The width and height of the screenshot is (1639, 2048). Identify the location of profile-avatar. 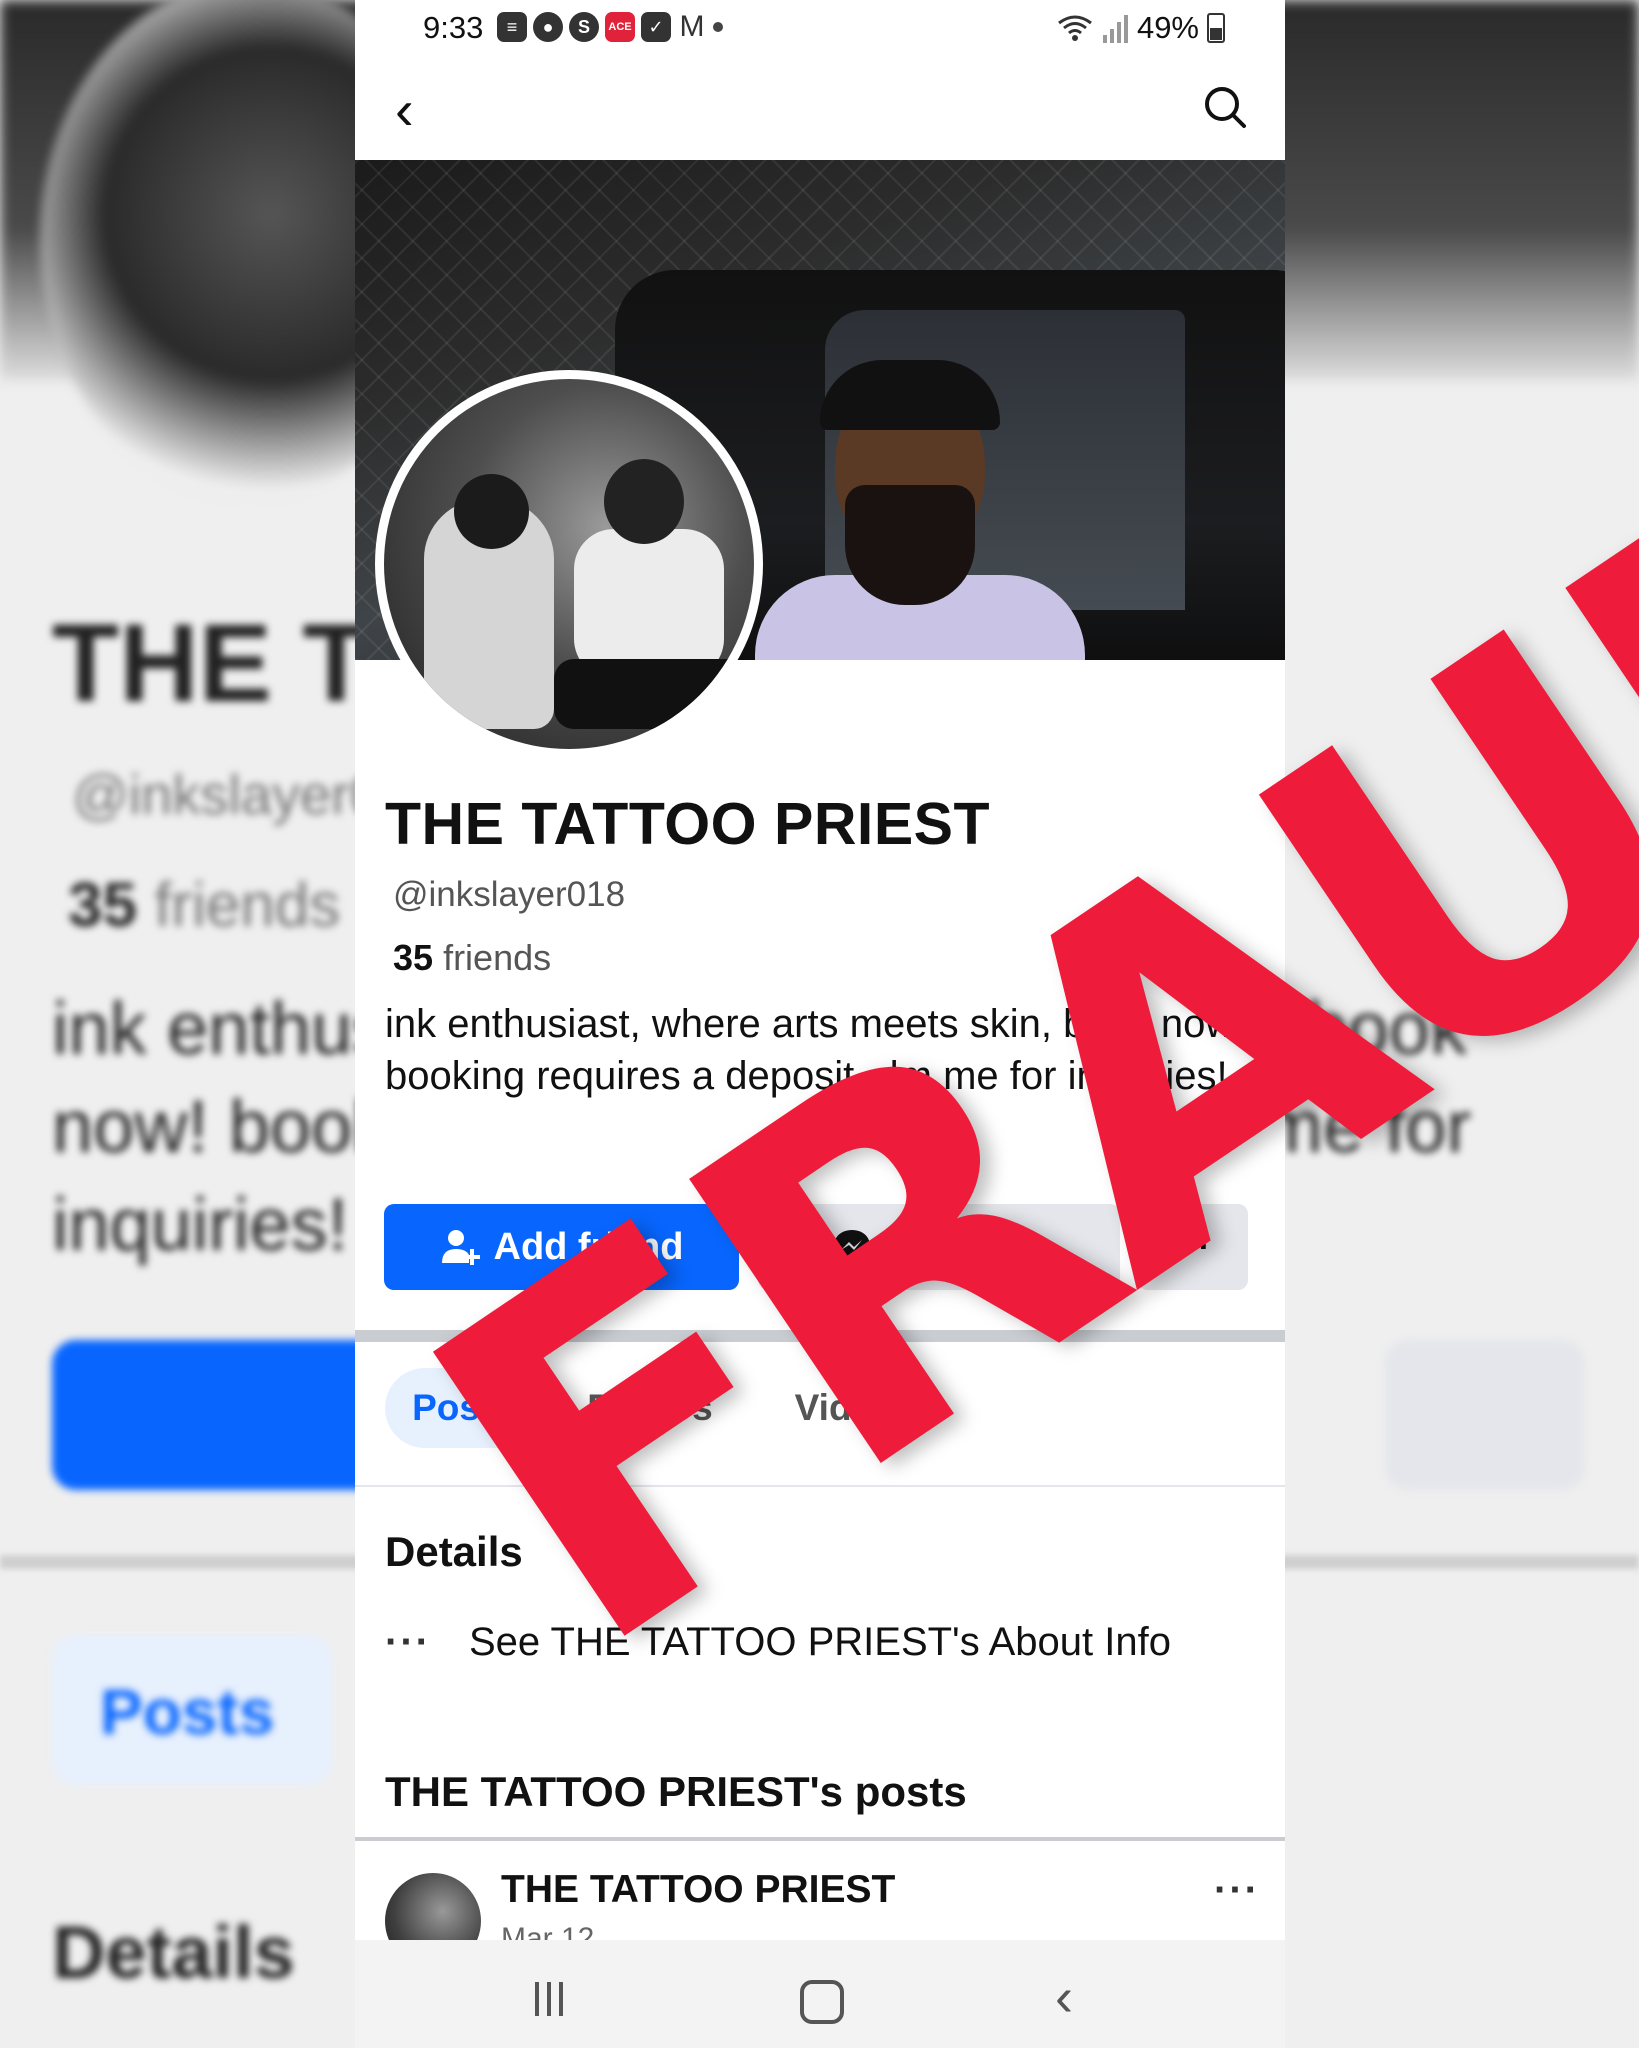
(569, 564).